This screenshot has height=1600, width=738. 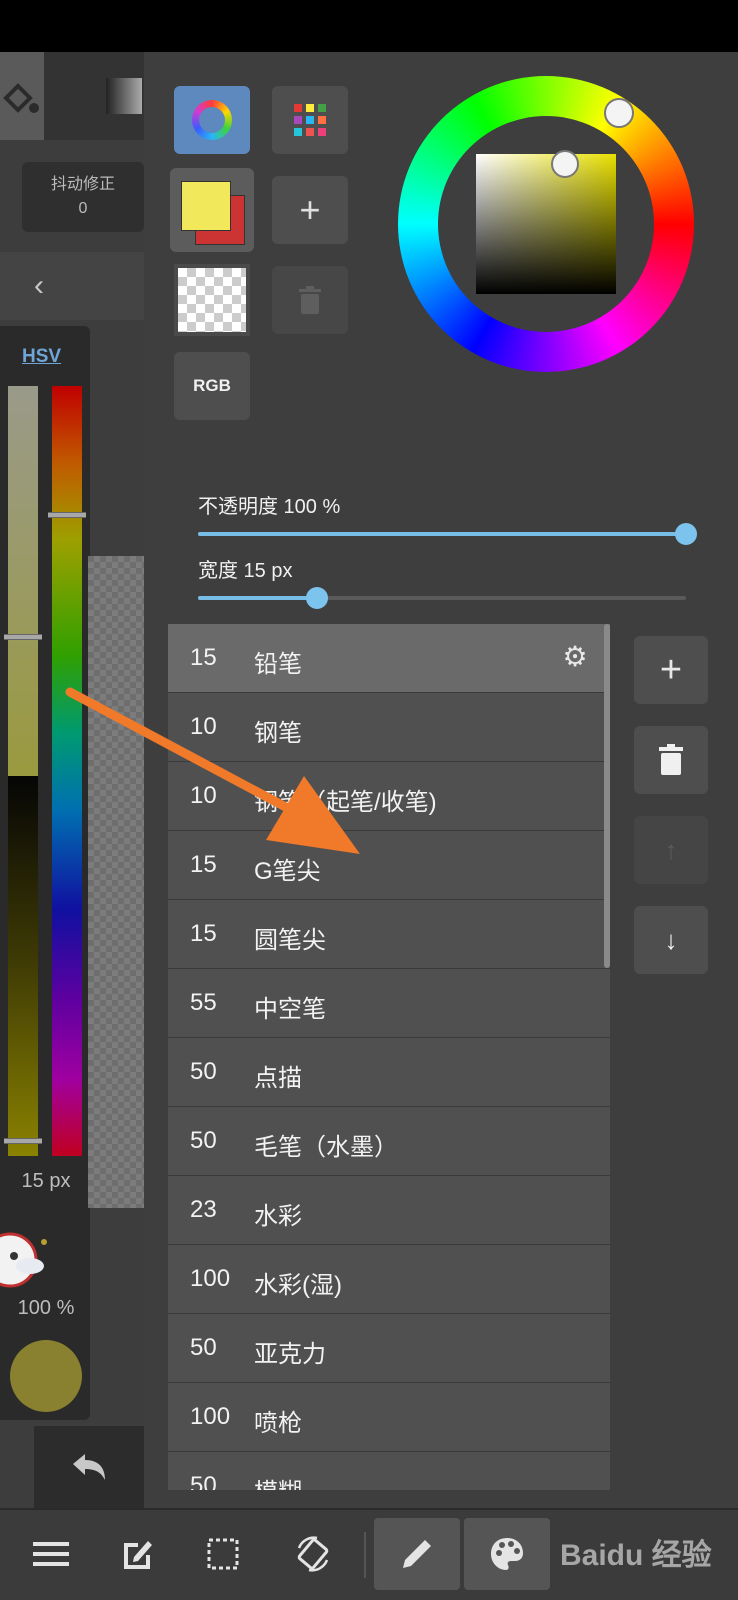 I want to click on gradient-icon, so click(x=124, y=96).